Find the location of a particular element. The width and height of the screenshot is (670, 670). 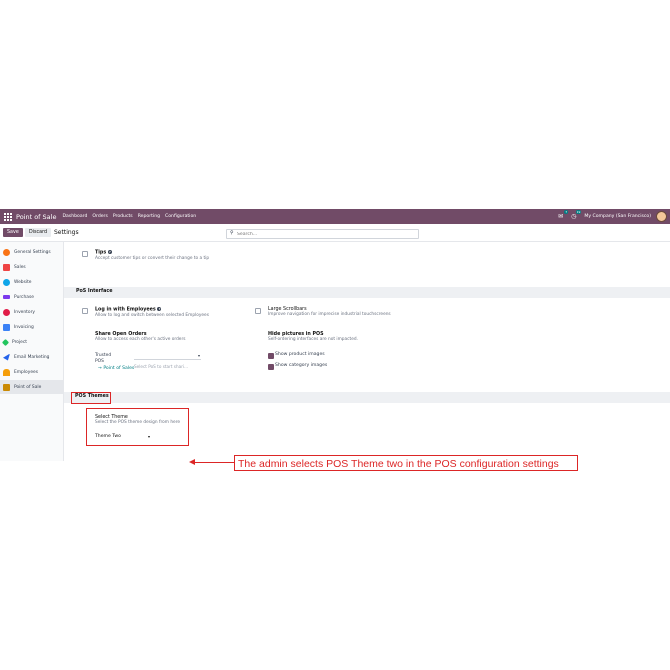

sidebar-item-website: Website is located at coordinates (31, 282).